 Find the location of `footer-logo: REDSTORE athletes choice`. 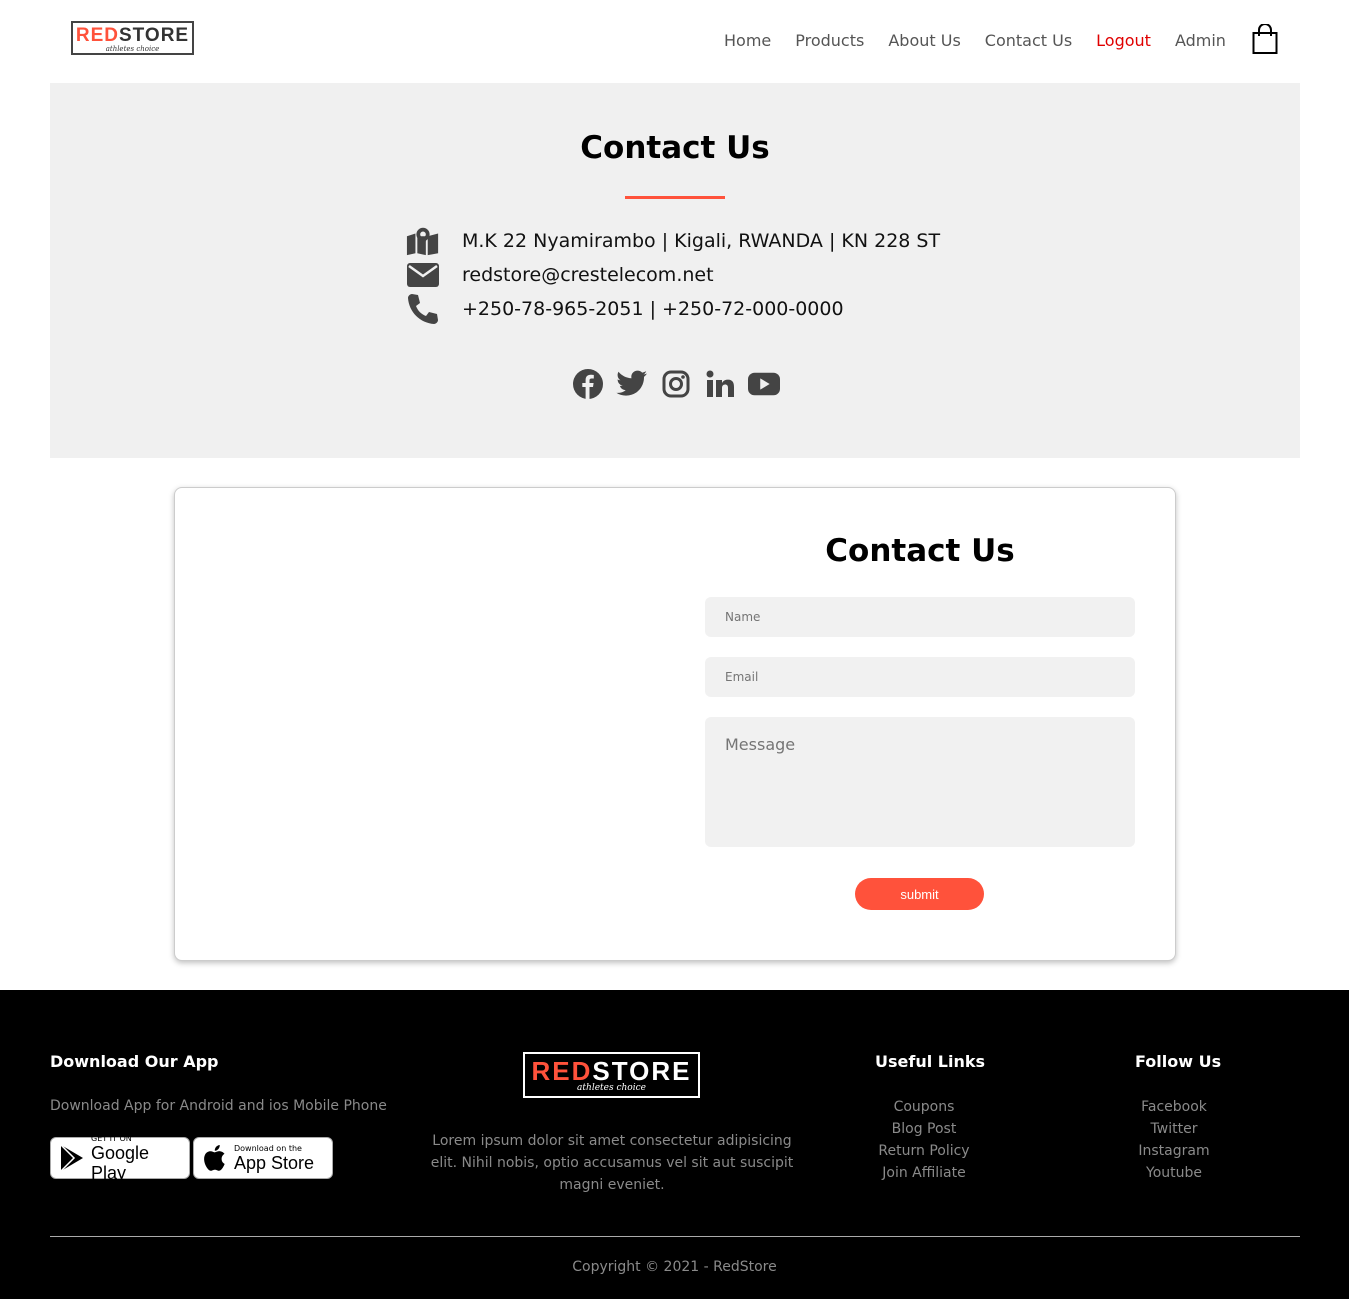

footer-logo: REDSTORE athletes choice is located at coordinates (611, 1075).